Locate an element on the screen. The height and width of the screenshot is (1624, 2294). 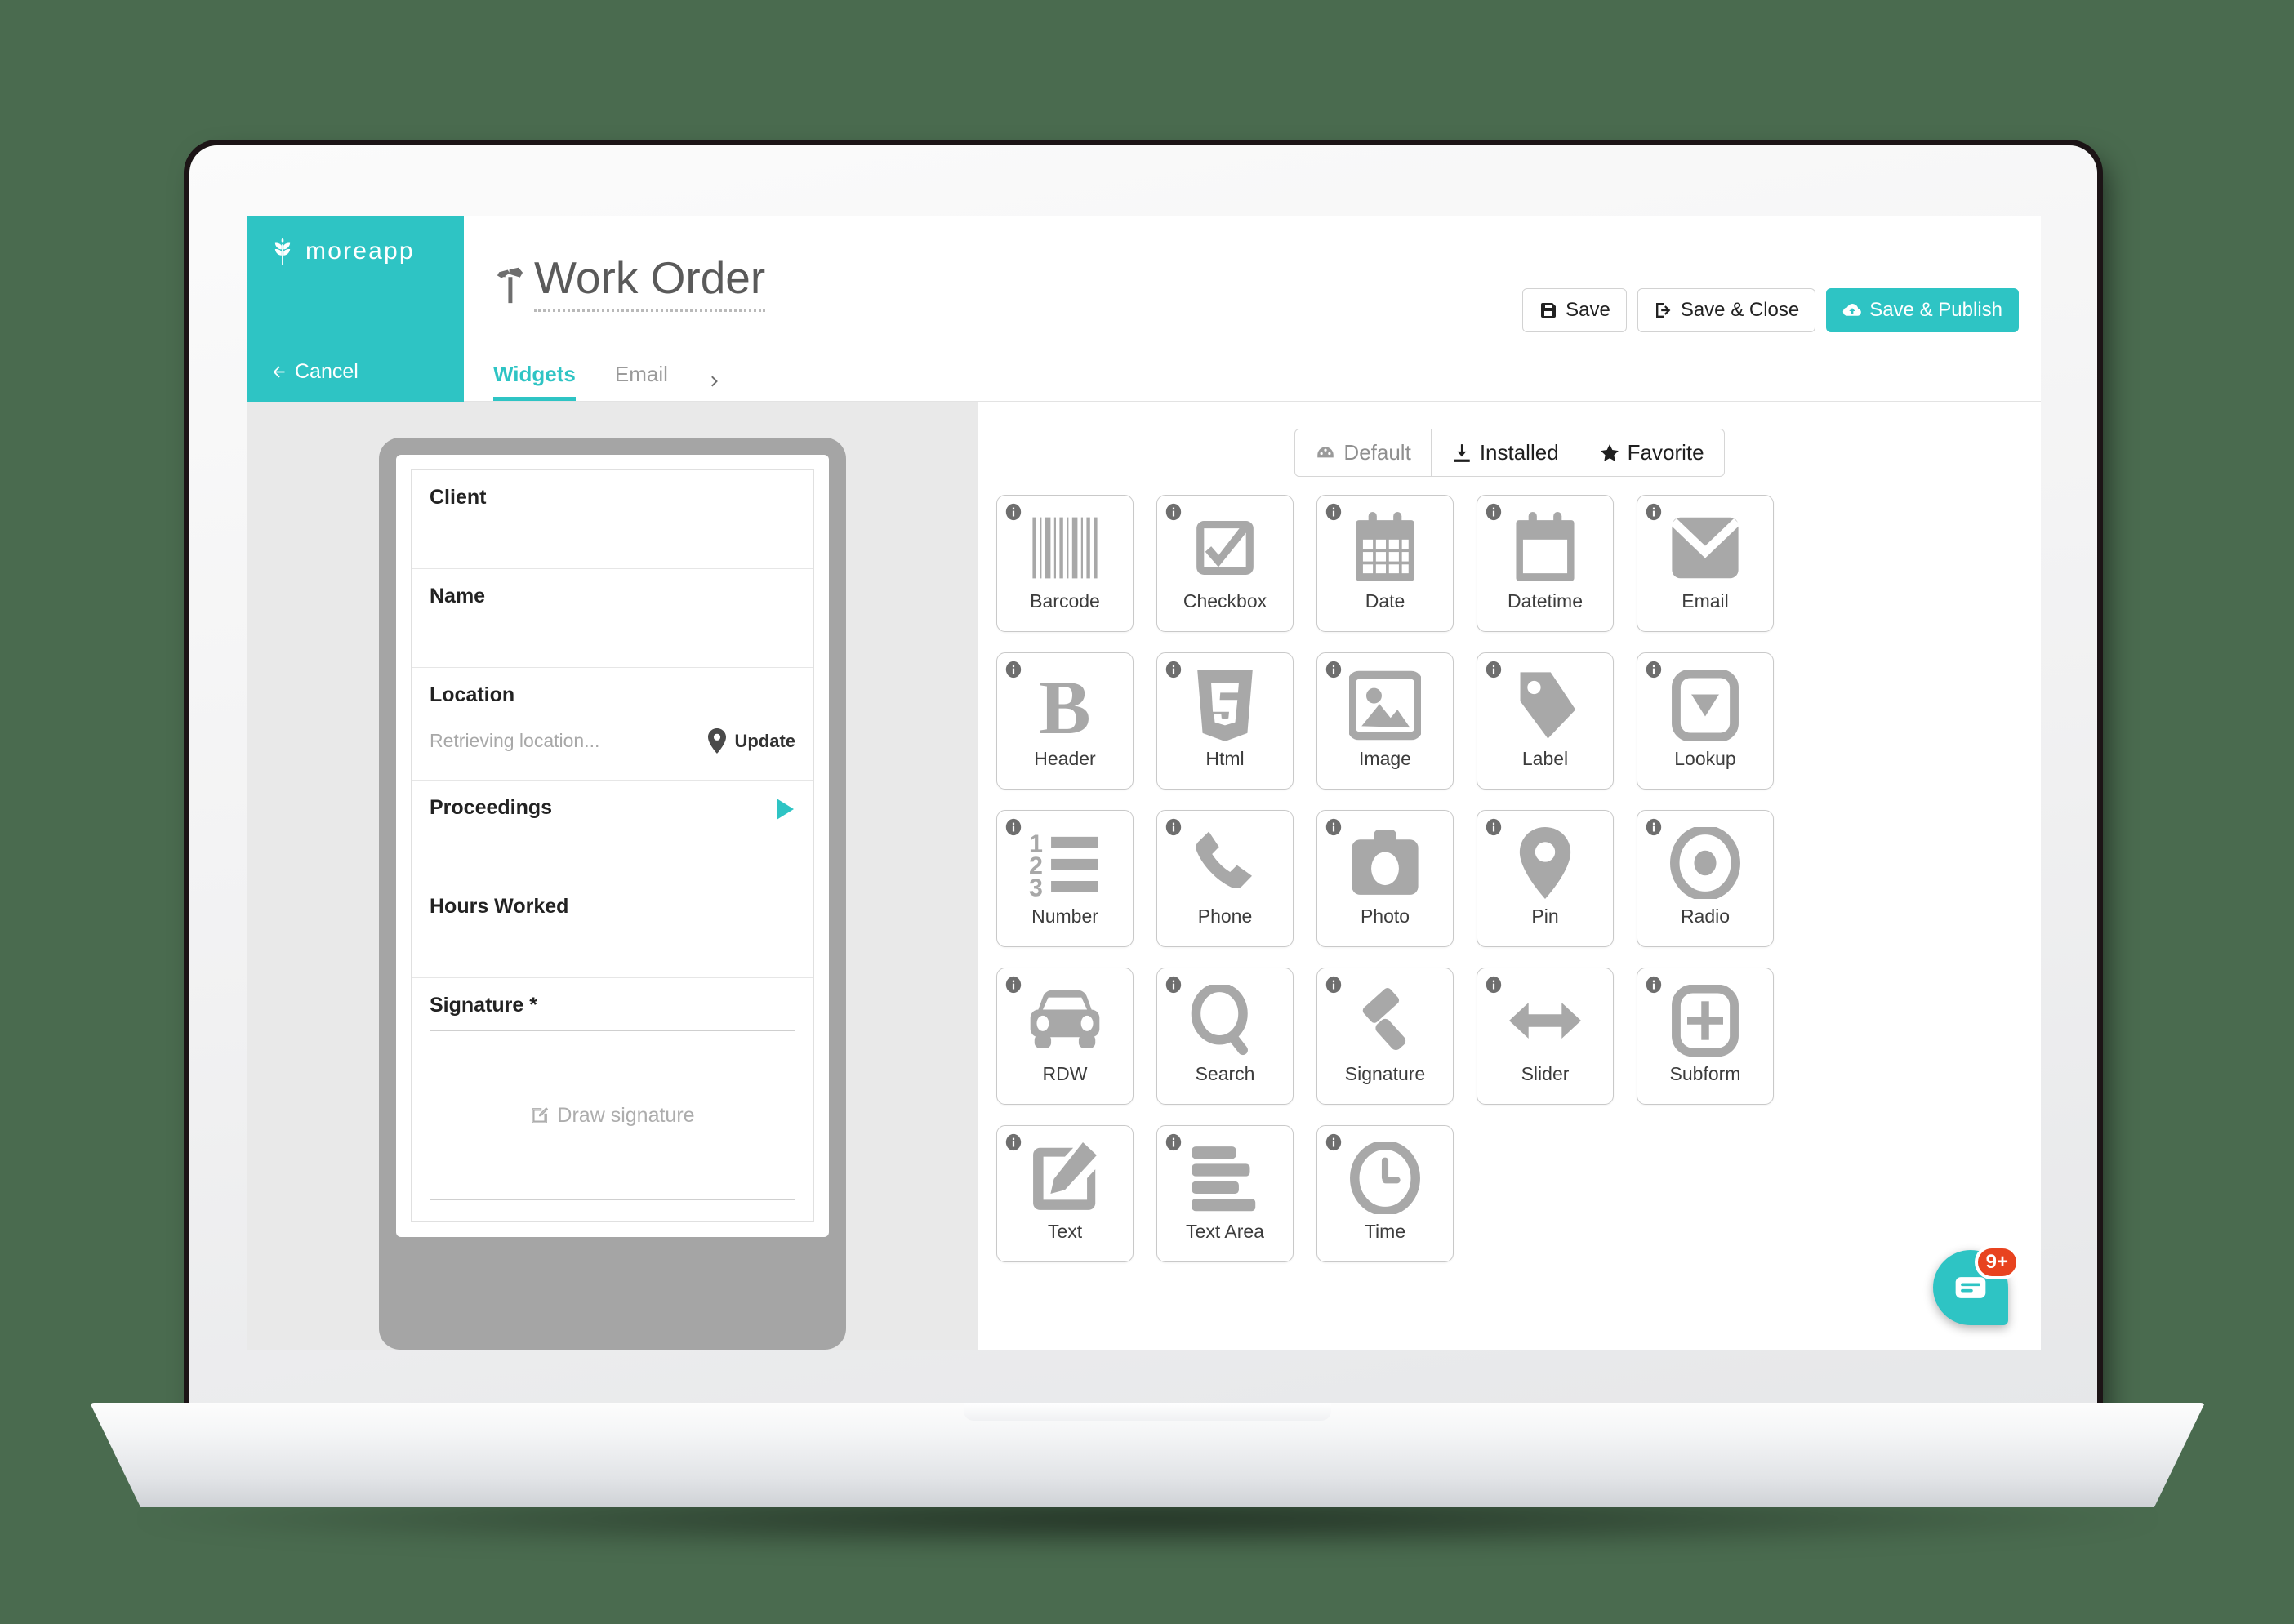
widget-card-subform: Subform is located at coordinates (1705, 1036).